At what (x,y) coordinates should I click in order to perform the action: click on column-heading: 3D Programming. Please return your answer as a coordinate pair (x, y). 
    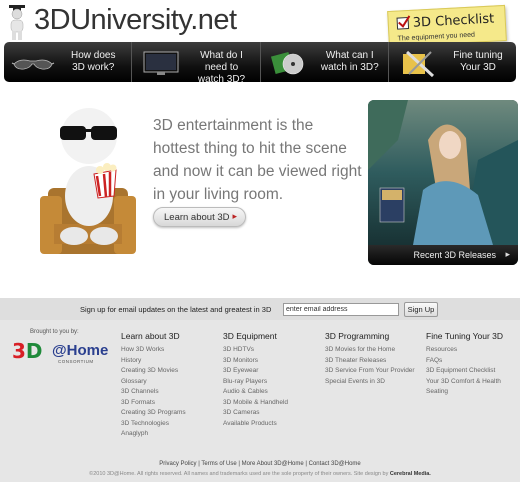
    Looking at the image, I should click on (357, 336).